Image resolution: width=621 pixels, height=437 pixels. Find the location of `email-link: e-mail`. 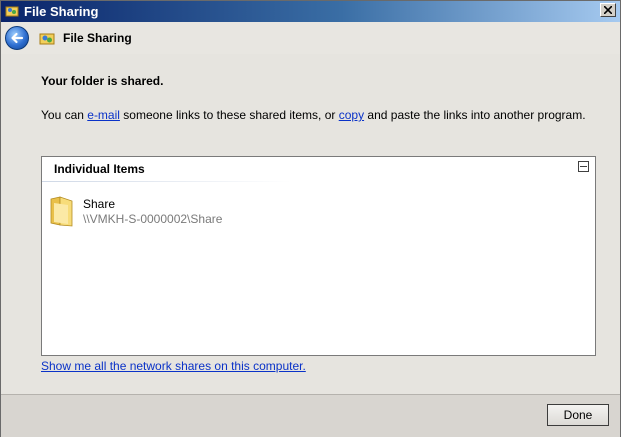

email-link: e-mail is located at coordinates (103, 115).